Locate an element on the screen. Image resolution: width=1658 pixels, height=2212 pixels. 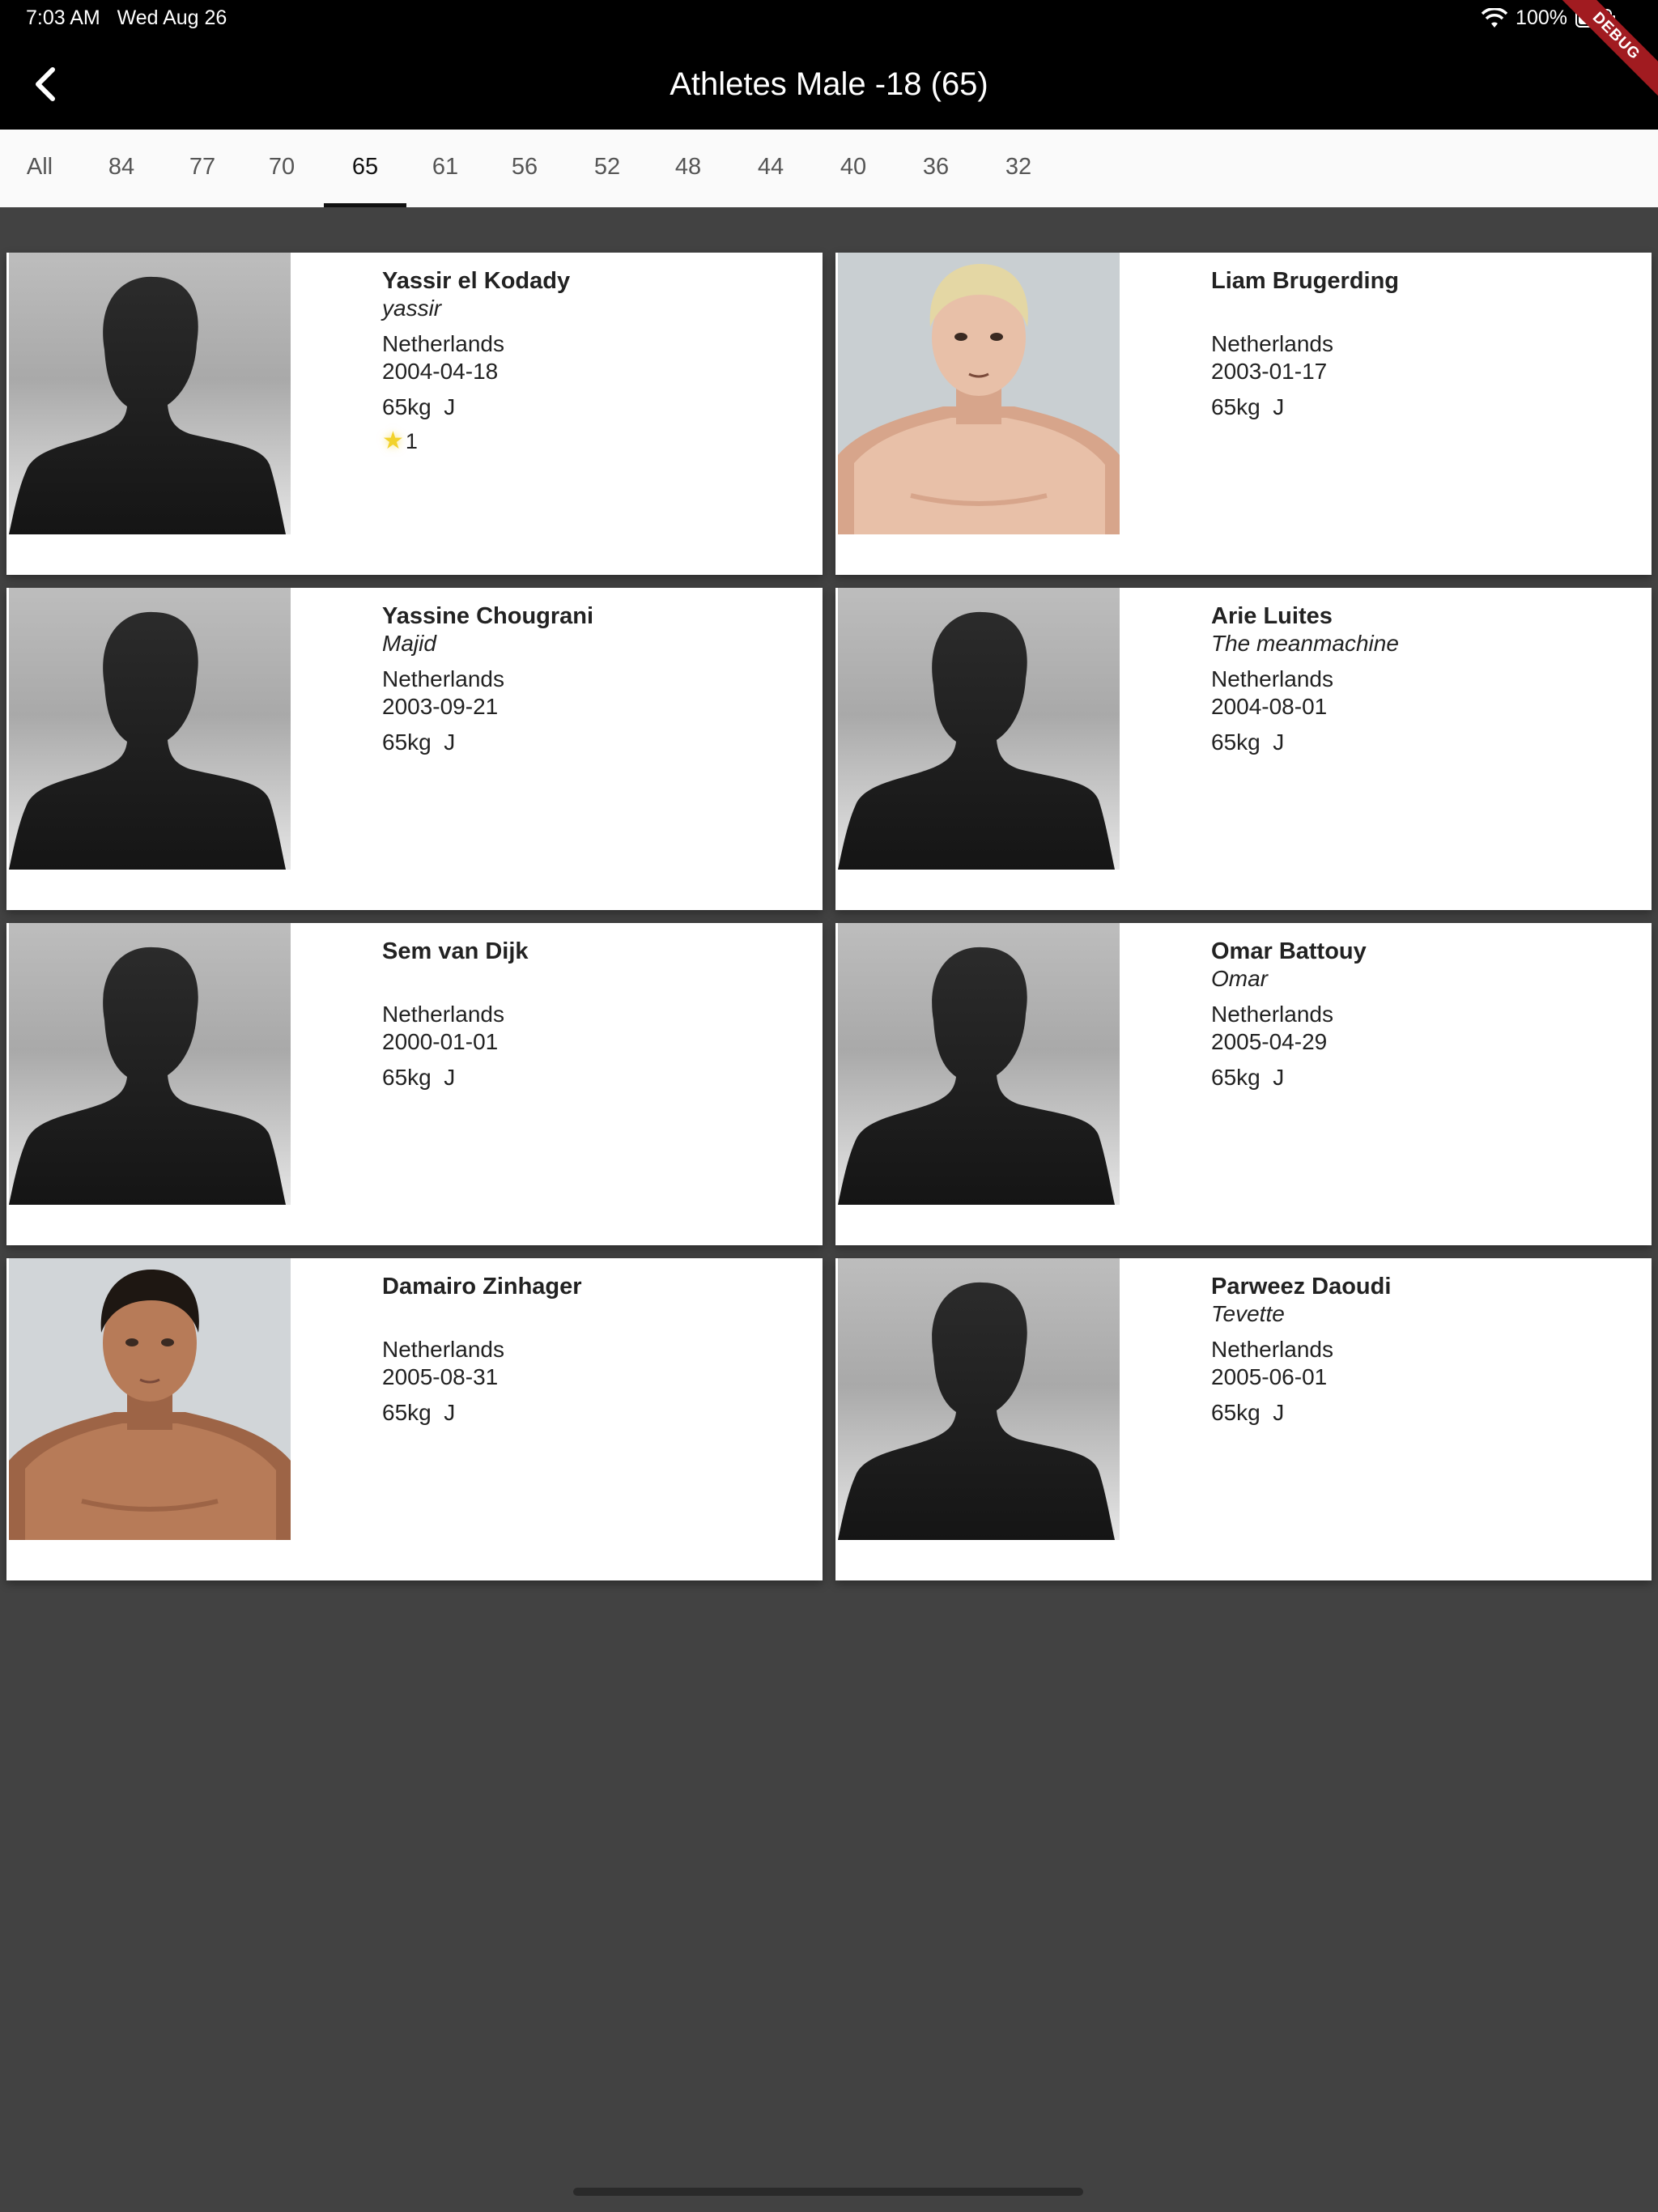
battery-percent: 100% is located at coordinates (1541, 18).